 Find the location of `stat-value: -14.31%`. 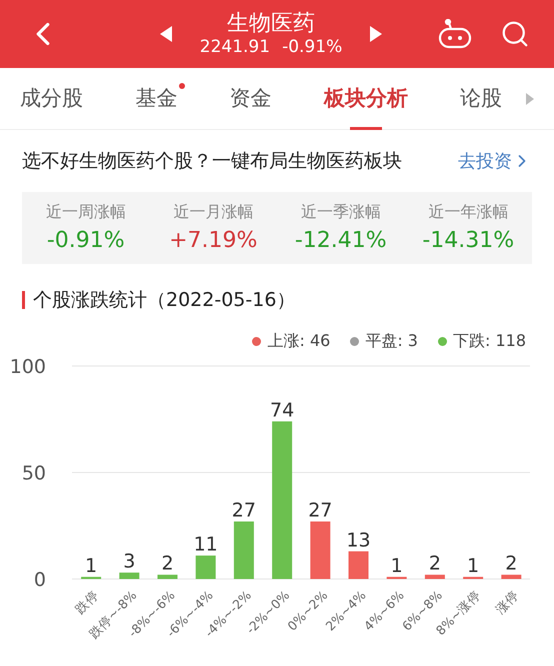

stat-value: -14.31% is located at coordinates (468, 240).